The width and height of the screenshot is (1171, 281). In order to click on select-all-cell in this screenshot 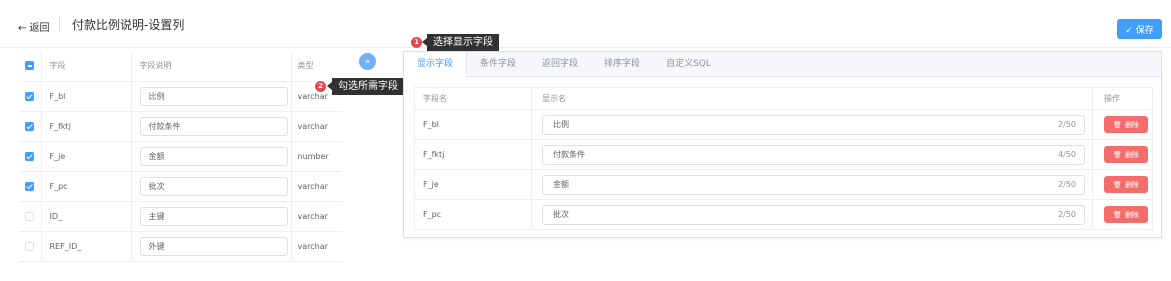, I will do `click(30, 66)`.